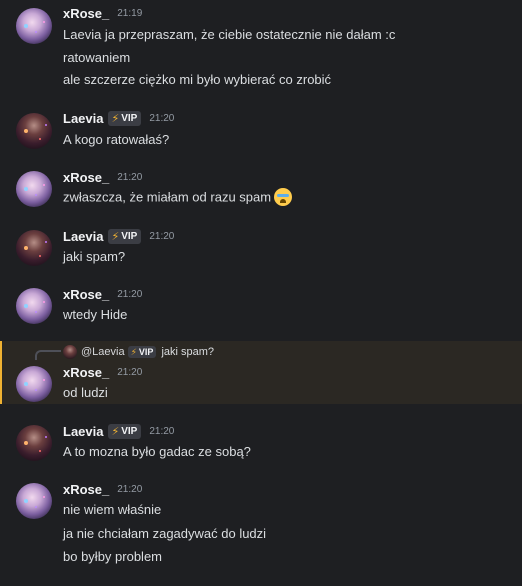 Image resolution: width=522 pixels, height=586 pixels. What do you see at coordinates (187, 352) in the screenshot?
I see `reply-preview: jaki spam?` at bounding box center [187, 352].